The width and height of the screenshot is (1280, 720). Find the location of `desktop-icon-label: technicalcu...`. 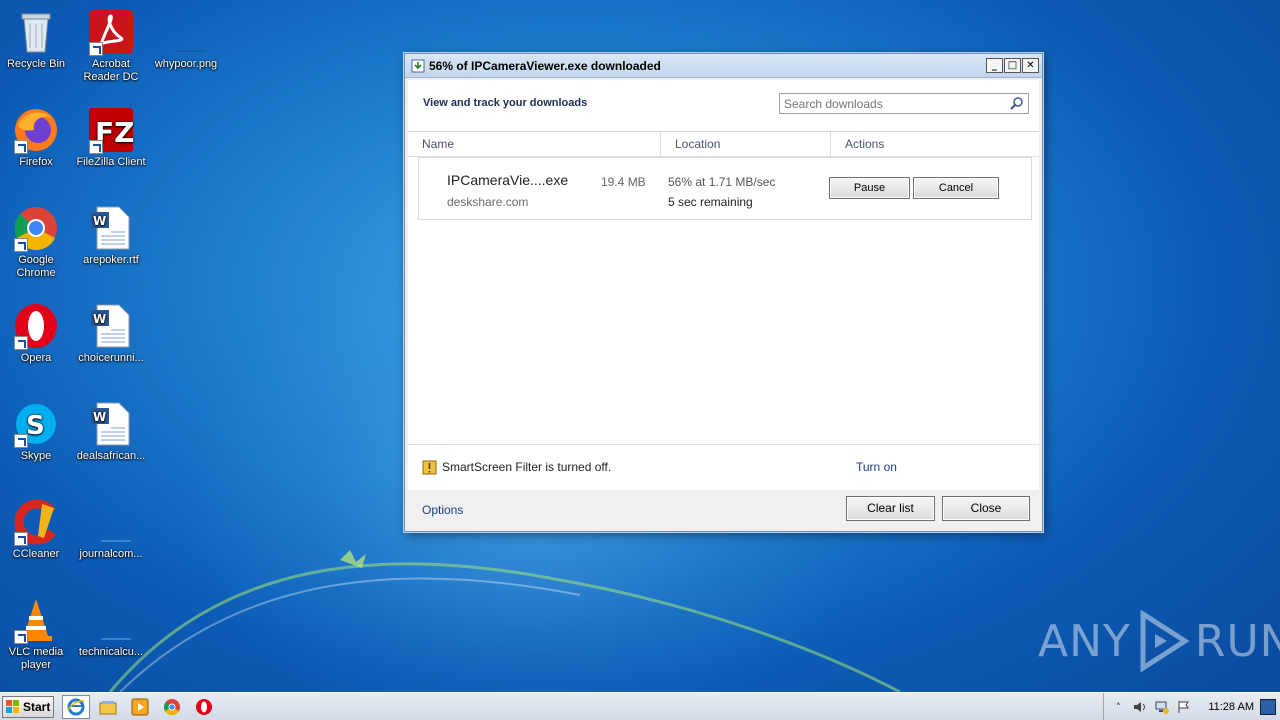

desktop-icon-label: technicalcu... is located at coordinates (111, 652).